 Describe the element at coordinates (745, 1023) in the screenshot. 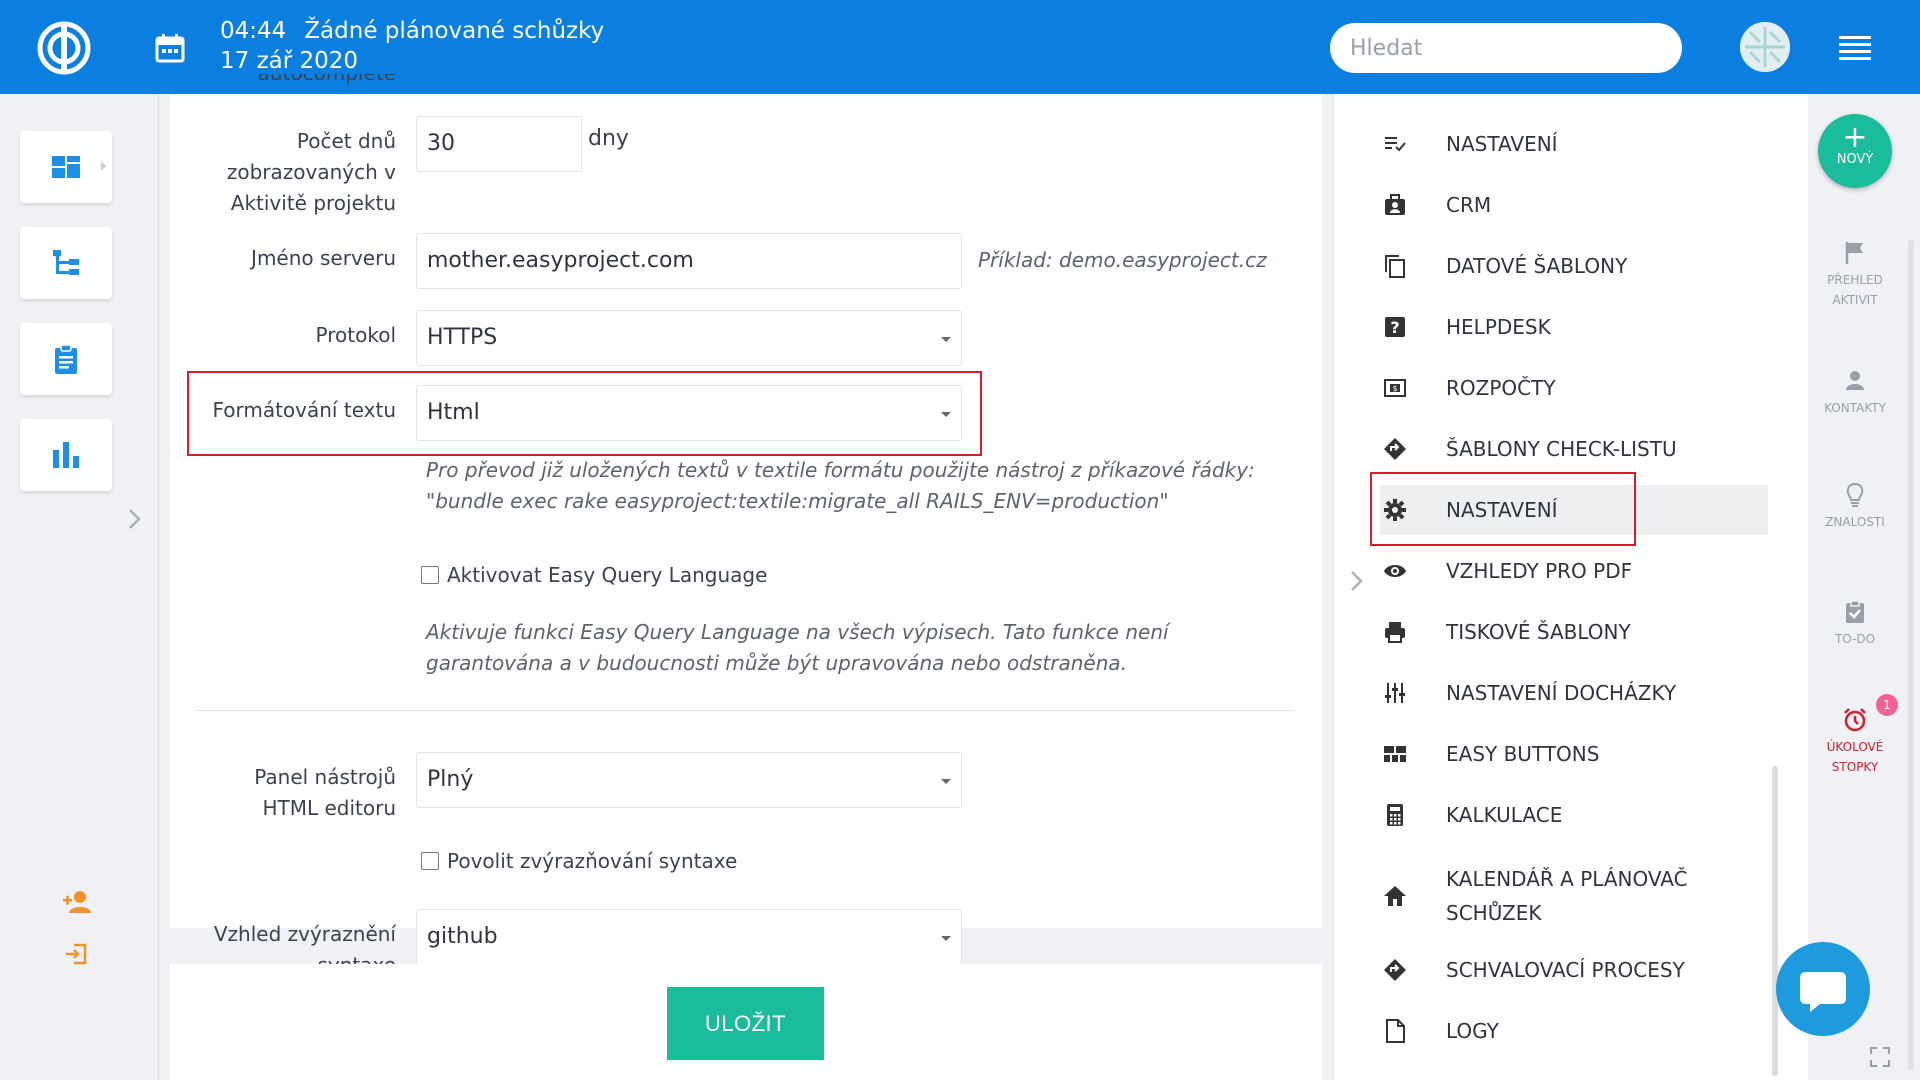

I see `save-button: ULOŽIT` at that location.